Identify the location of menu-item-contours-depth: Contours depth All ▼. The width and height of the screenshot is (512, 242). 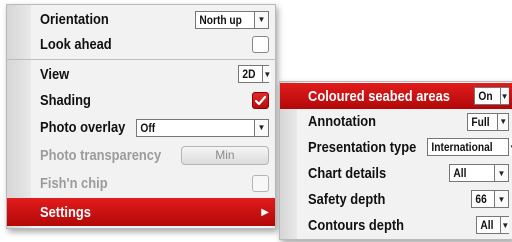
(396, 225).